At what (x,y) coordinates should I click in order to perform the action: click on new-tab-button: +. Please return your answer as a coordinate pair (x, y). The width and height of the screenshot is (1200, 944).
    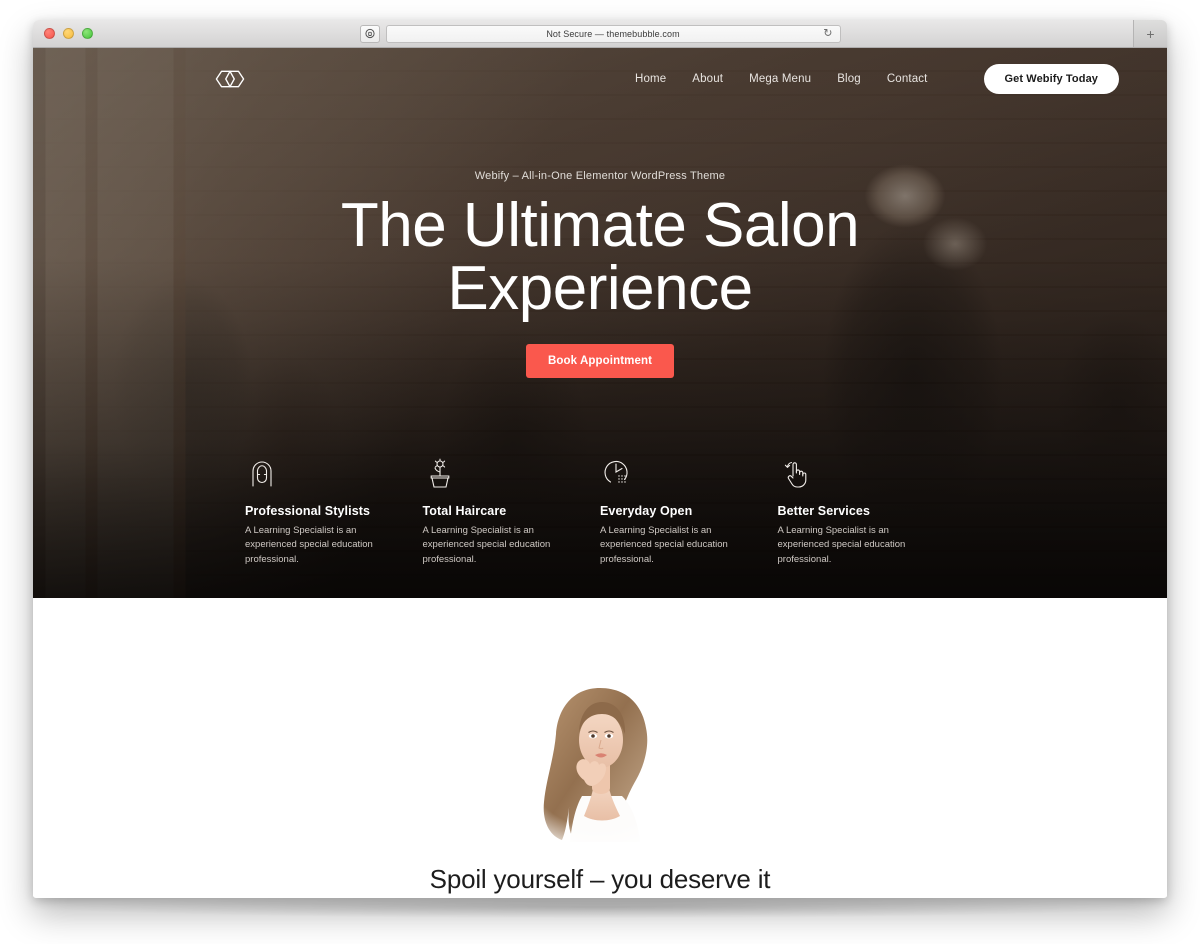
    Looking at the image, I should click on (1150, 33).